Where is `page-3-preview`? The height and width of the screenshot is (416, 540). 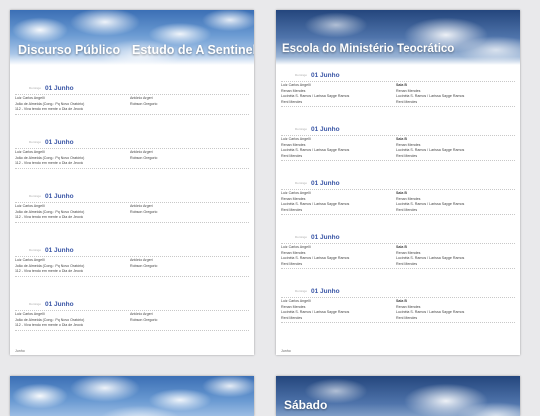 page-3-preview is located at coordinates (132, 396).